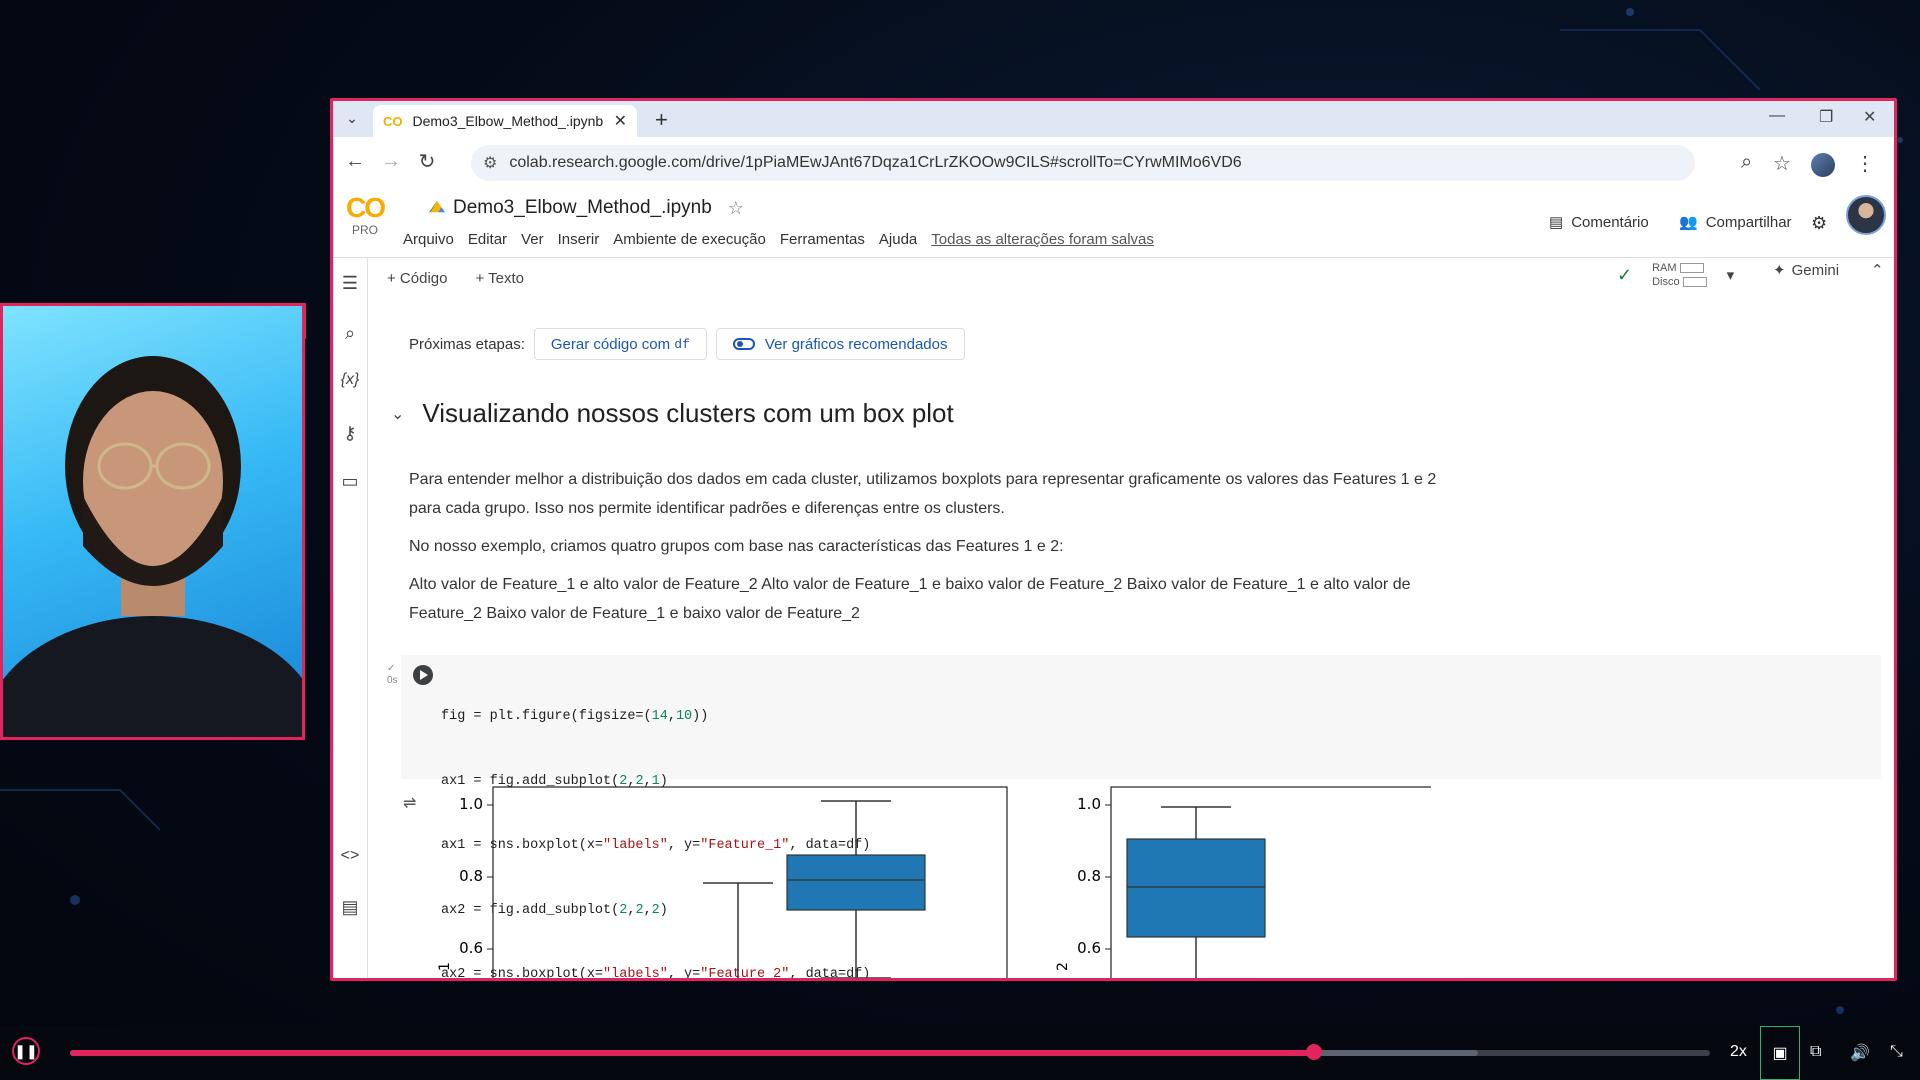 The height and width of the screenshot is (1080, 1920). Describe the element at coordinates (1815, 270) in the screenshot. I see `gemini-label: Gemini` at that location.